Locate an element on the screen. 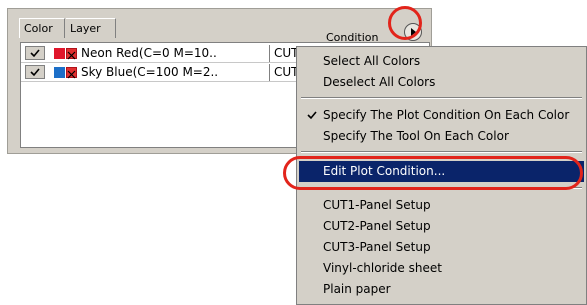 The width and height of the screenshot is (587, 305). menu-item-cut1-panel-setup: CUT1-Panel Setup is located at coordinates (441, 205).